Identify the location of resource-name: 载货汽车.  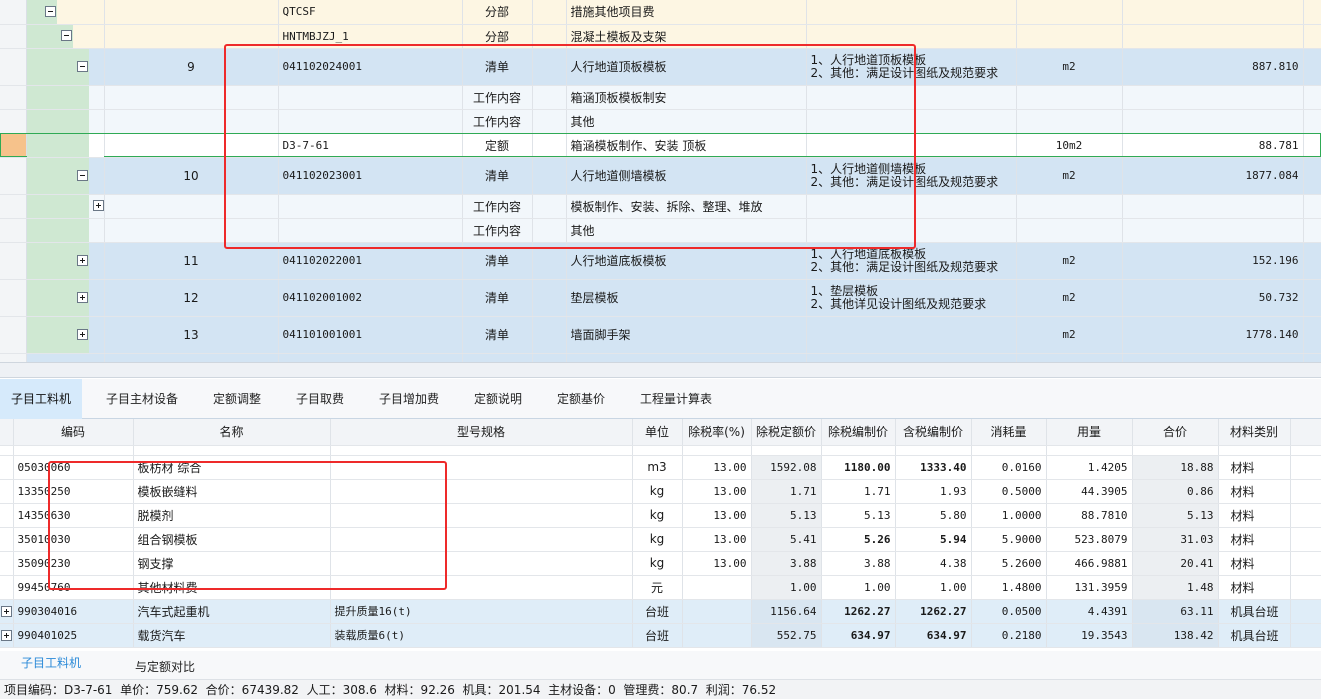
(232, 635).